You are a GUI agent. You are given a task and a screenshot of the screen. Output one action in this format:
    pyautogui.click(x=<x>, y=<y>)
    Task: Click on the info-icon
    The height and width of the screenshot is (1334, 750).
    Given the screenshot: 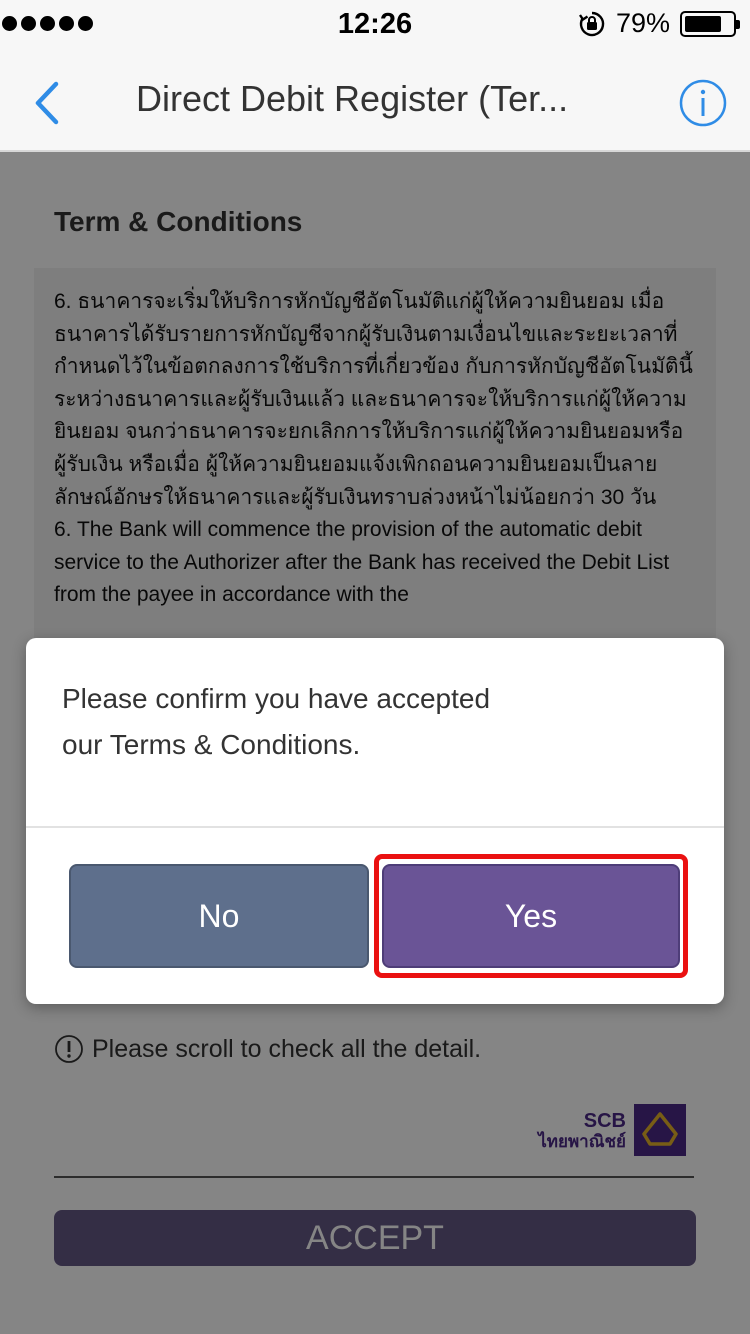 What is the action you would take?
    pyautogui.click(x=703, y=103)
    